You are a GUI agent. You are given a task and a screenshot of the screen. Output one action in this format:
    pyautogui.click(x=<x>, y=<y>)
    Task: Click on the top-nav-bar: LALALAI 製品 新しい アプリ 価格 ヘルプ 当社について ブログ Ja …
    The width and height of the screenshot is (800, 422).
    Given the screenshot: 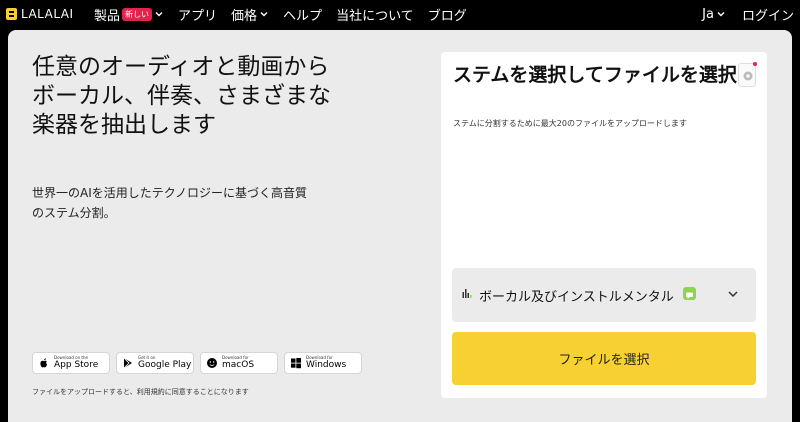 What is the action you would take?
    pyautogui.click(x=400, y=14)
    